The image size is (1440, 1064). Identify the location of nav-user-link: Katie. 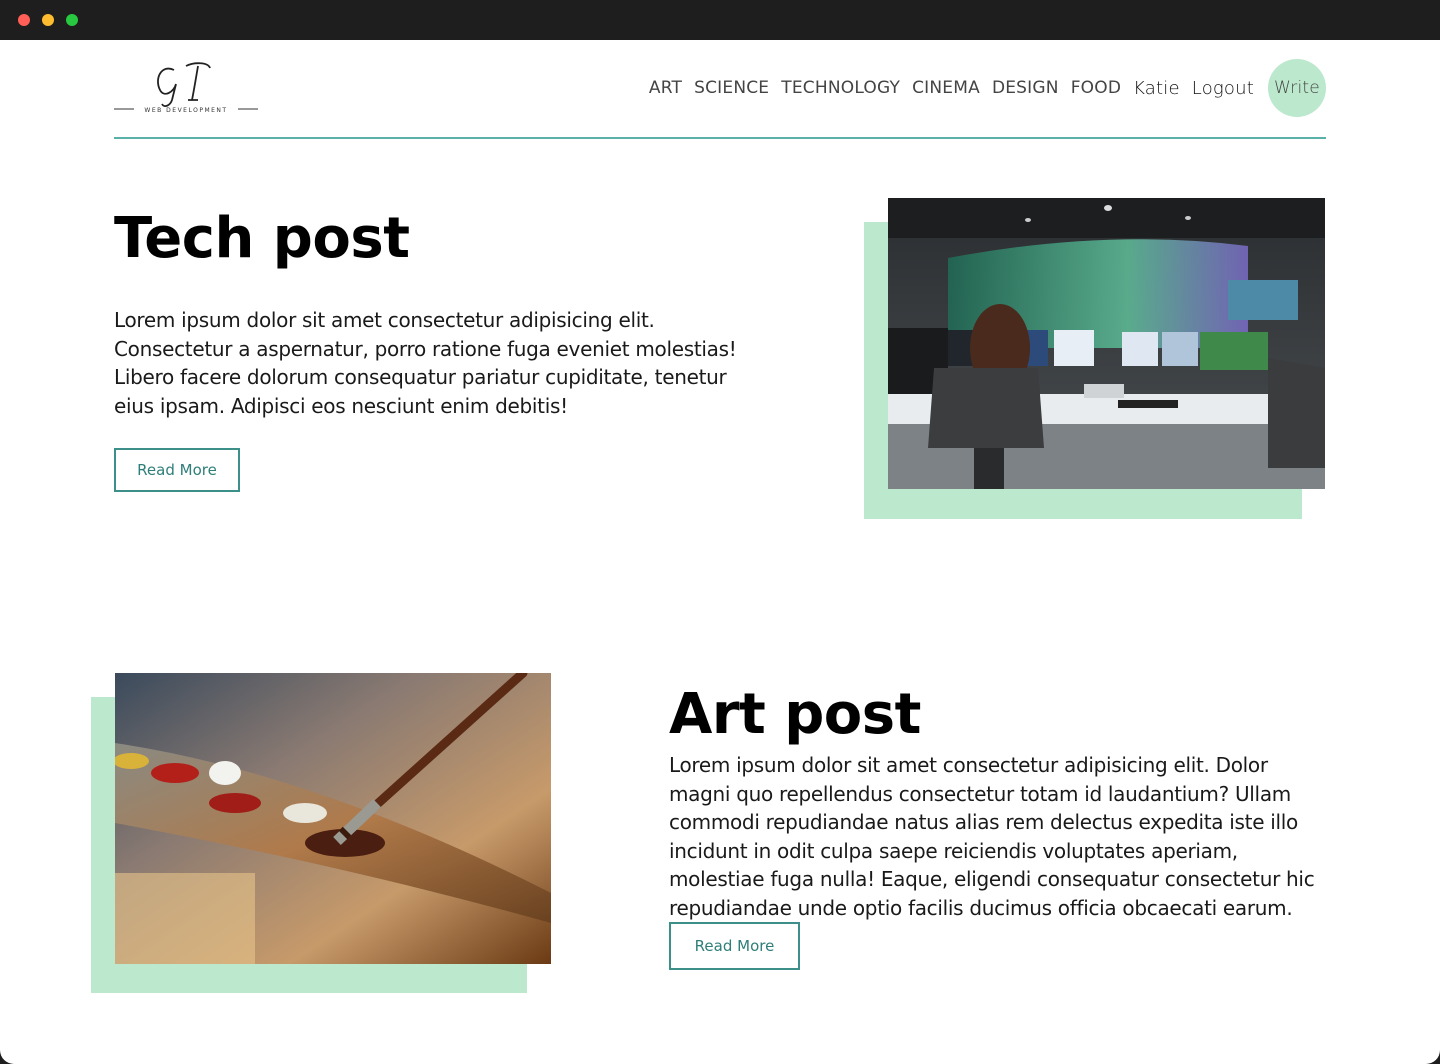
(1156, 88).